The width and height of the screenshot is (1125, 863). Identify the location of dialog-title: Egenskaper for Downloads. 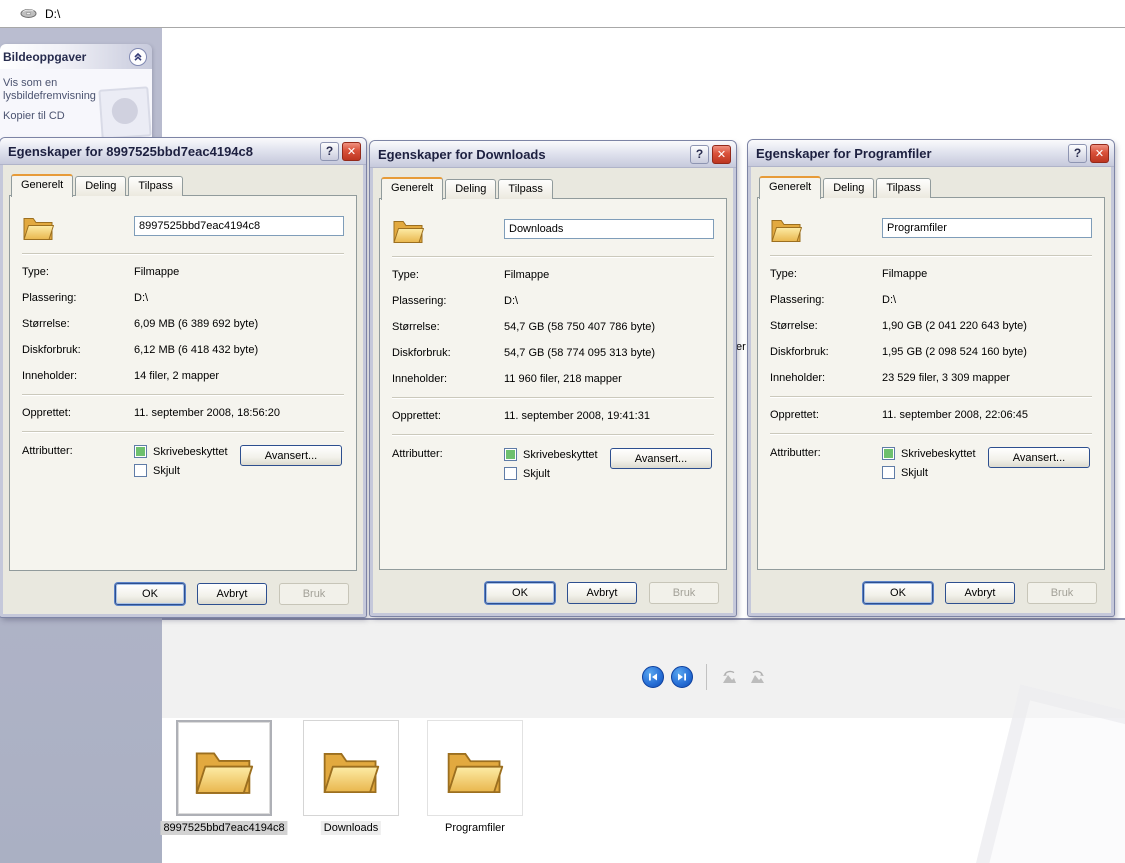
(462, 154).